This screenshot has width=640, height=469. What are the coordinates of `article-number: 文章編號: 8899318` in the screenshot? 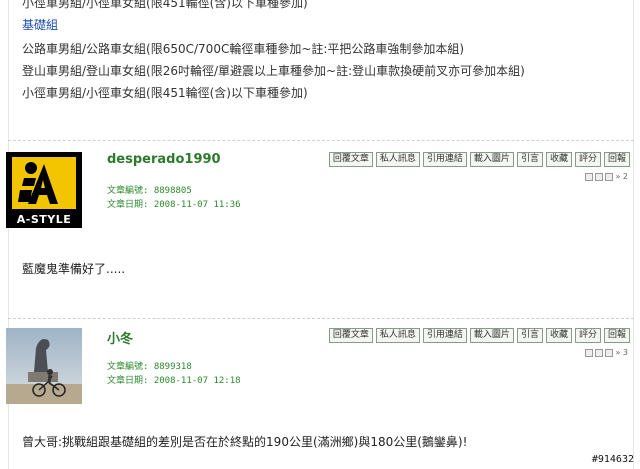 It's located at (149, 367).